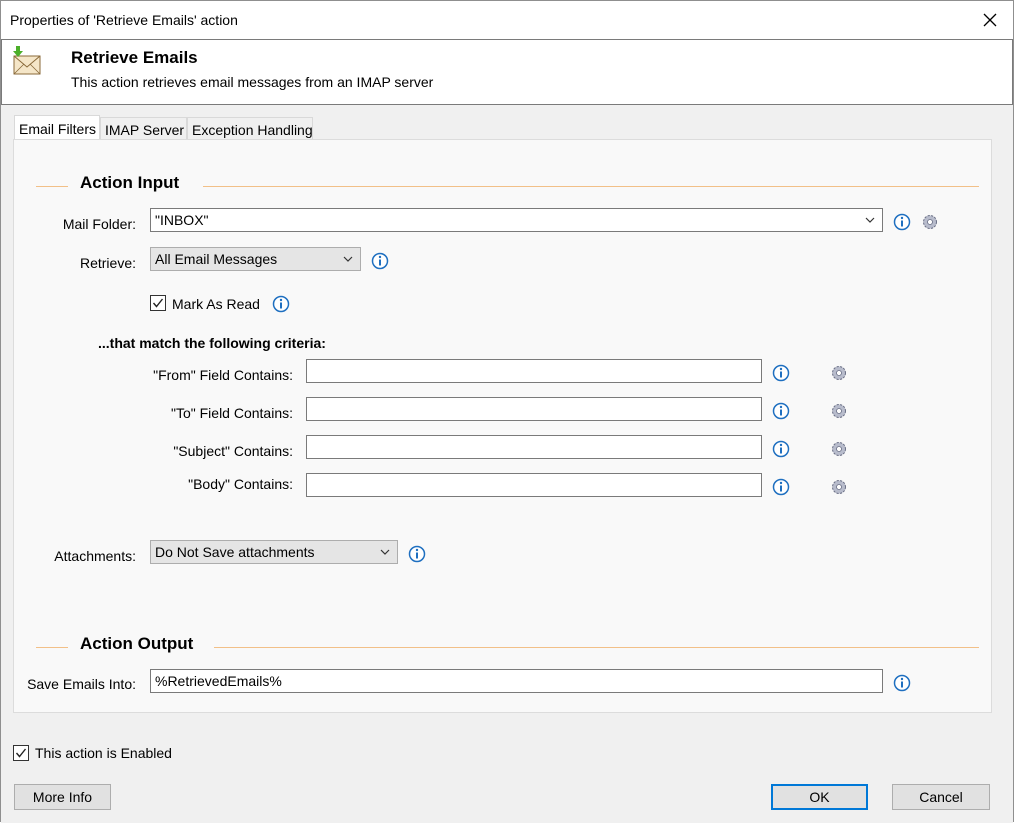  Describe the element at coordinates (137, 643) in the screenshot. I see `action-output-heading: Action Output` at that location.